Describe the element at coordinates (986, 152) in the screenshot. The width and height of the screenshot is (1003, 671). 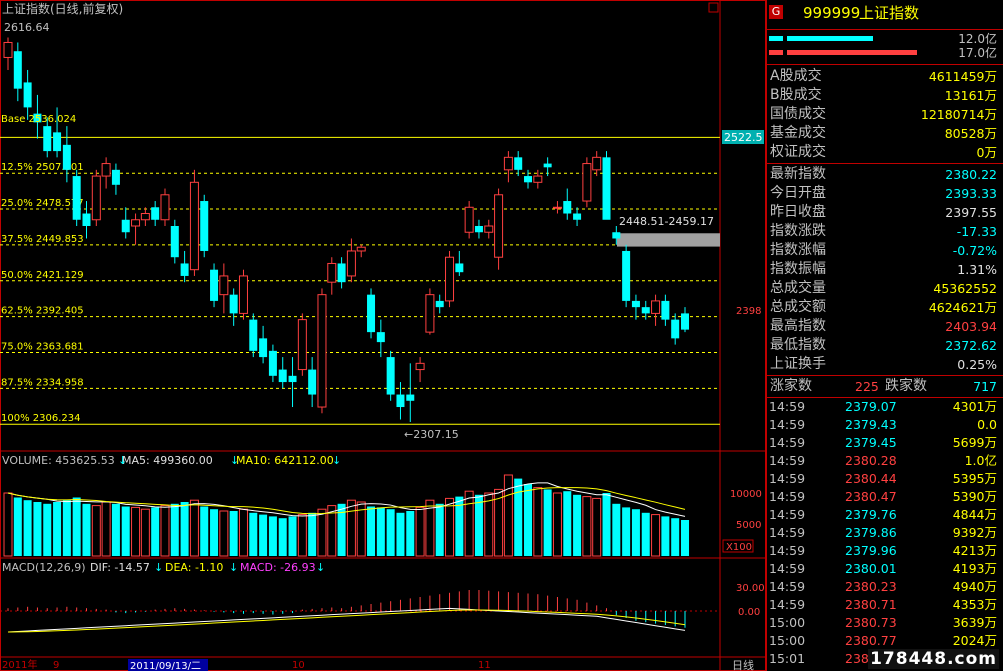
I see `turnover-value: 0万` at that location.